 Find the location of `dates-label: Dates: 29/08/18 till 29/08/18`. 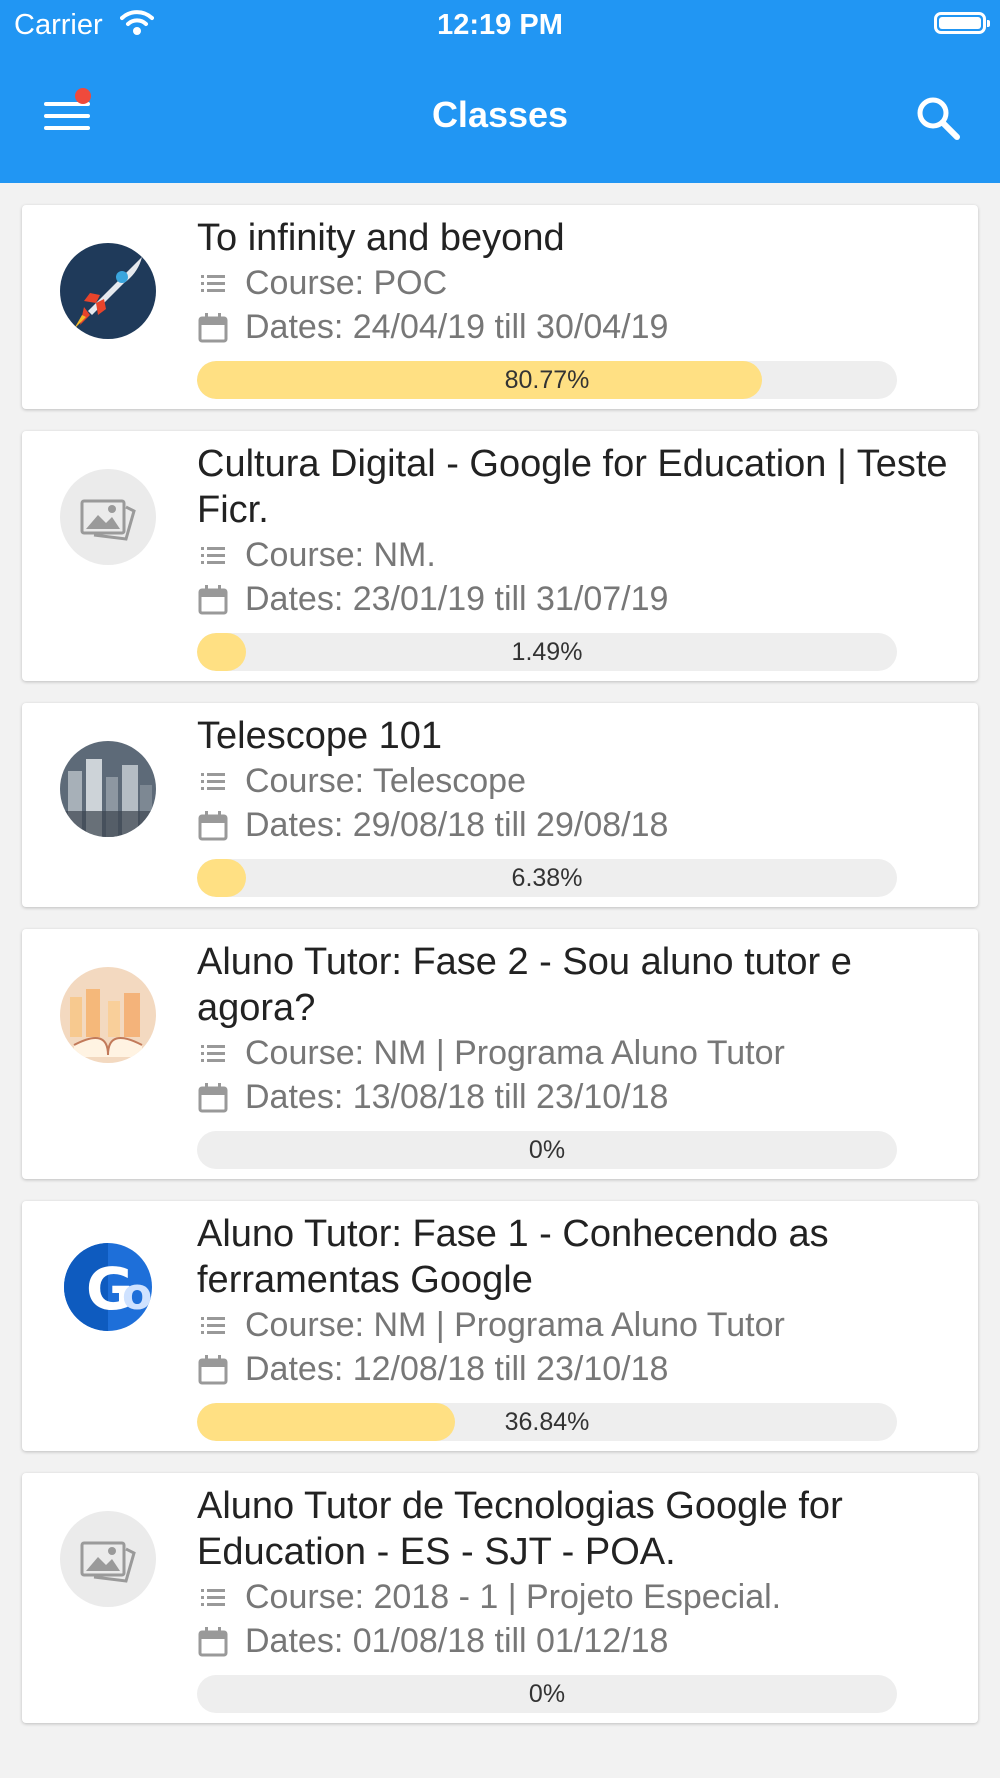

dates-label: Dates: 29/08/18 till 29/08/18 is located at coordinates (457, 825).